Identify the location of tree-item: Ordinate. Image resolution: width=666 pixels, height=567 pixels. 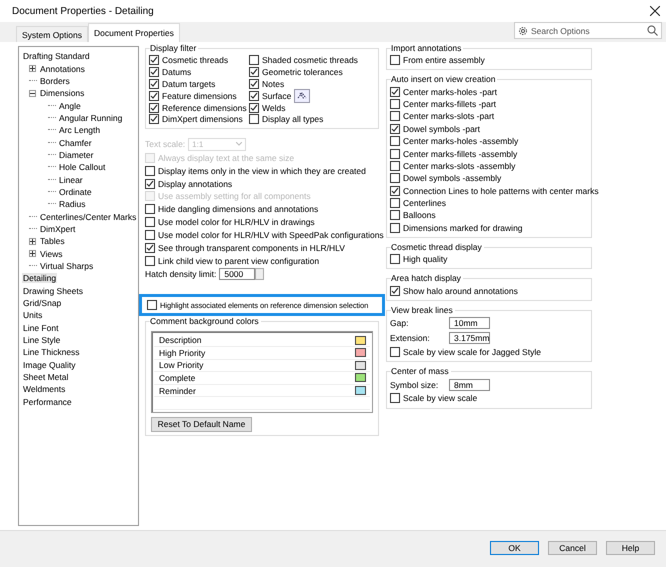
(75, 191).